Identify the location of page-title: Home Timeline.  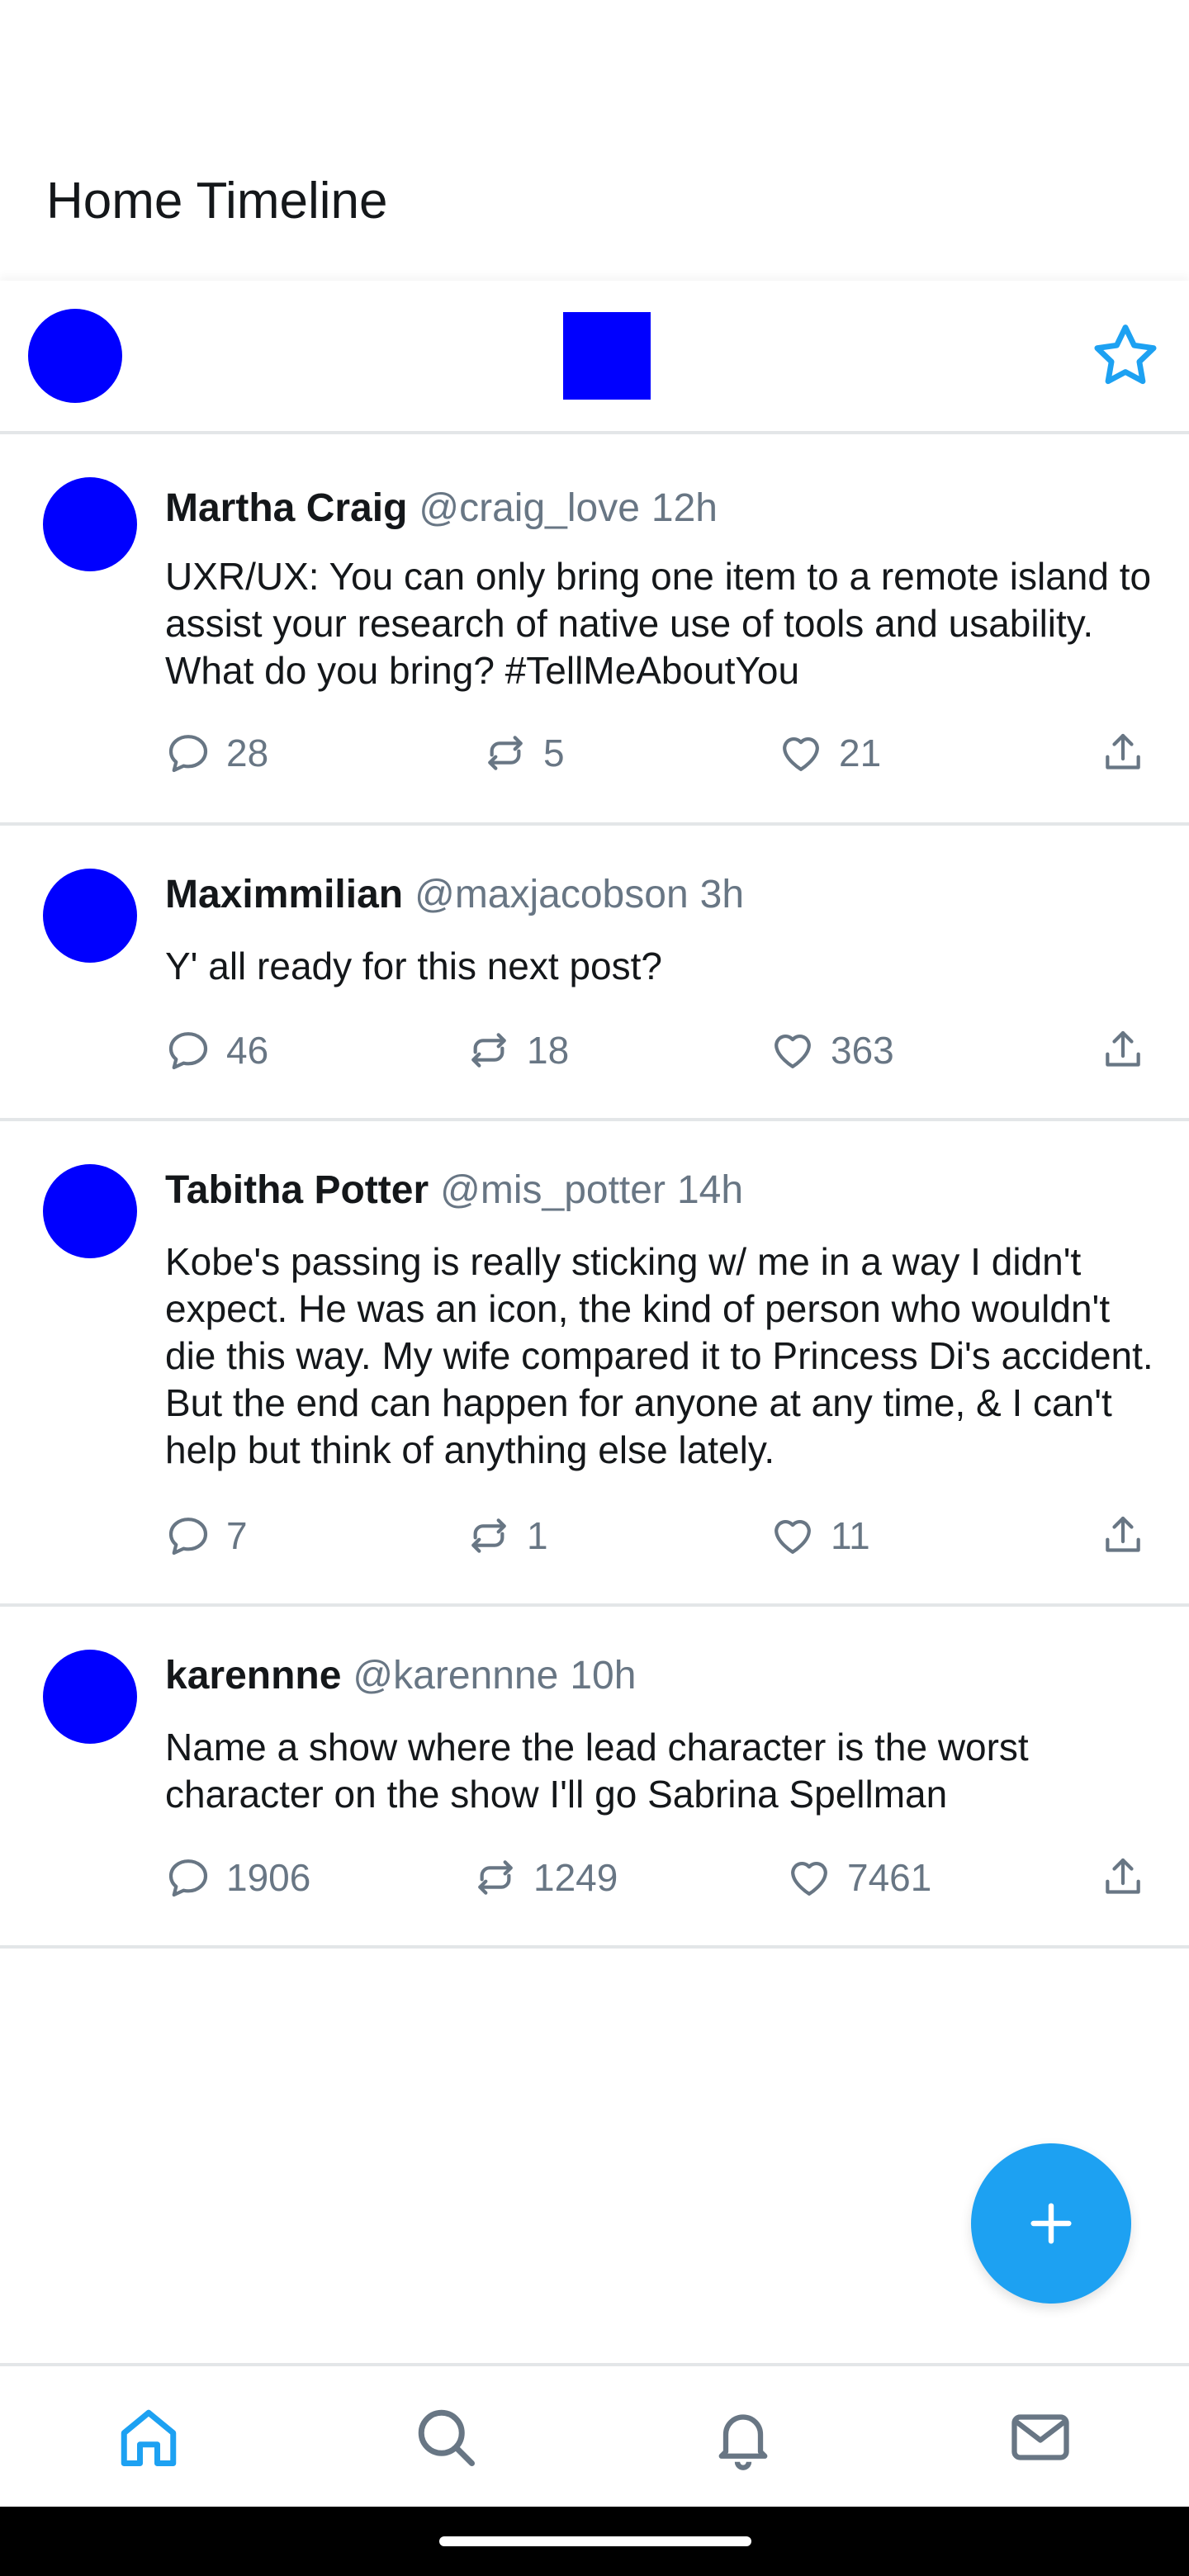
(217, 201).